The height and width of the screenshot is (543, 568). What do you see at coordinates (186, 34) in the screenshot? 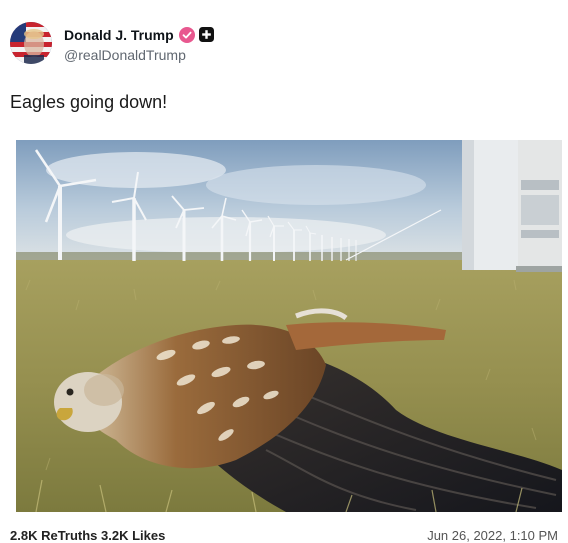
I see `verified-badge-icon` at bounding box center [186, 34].